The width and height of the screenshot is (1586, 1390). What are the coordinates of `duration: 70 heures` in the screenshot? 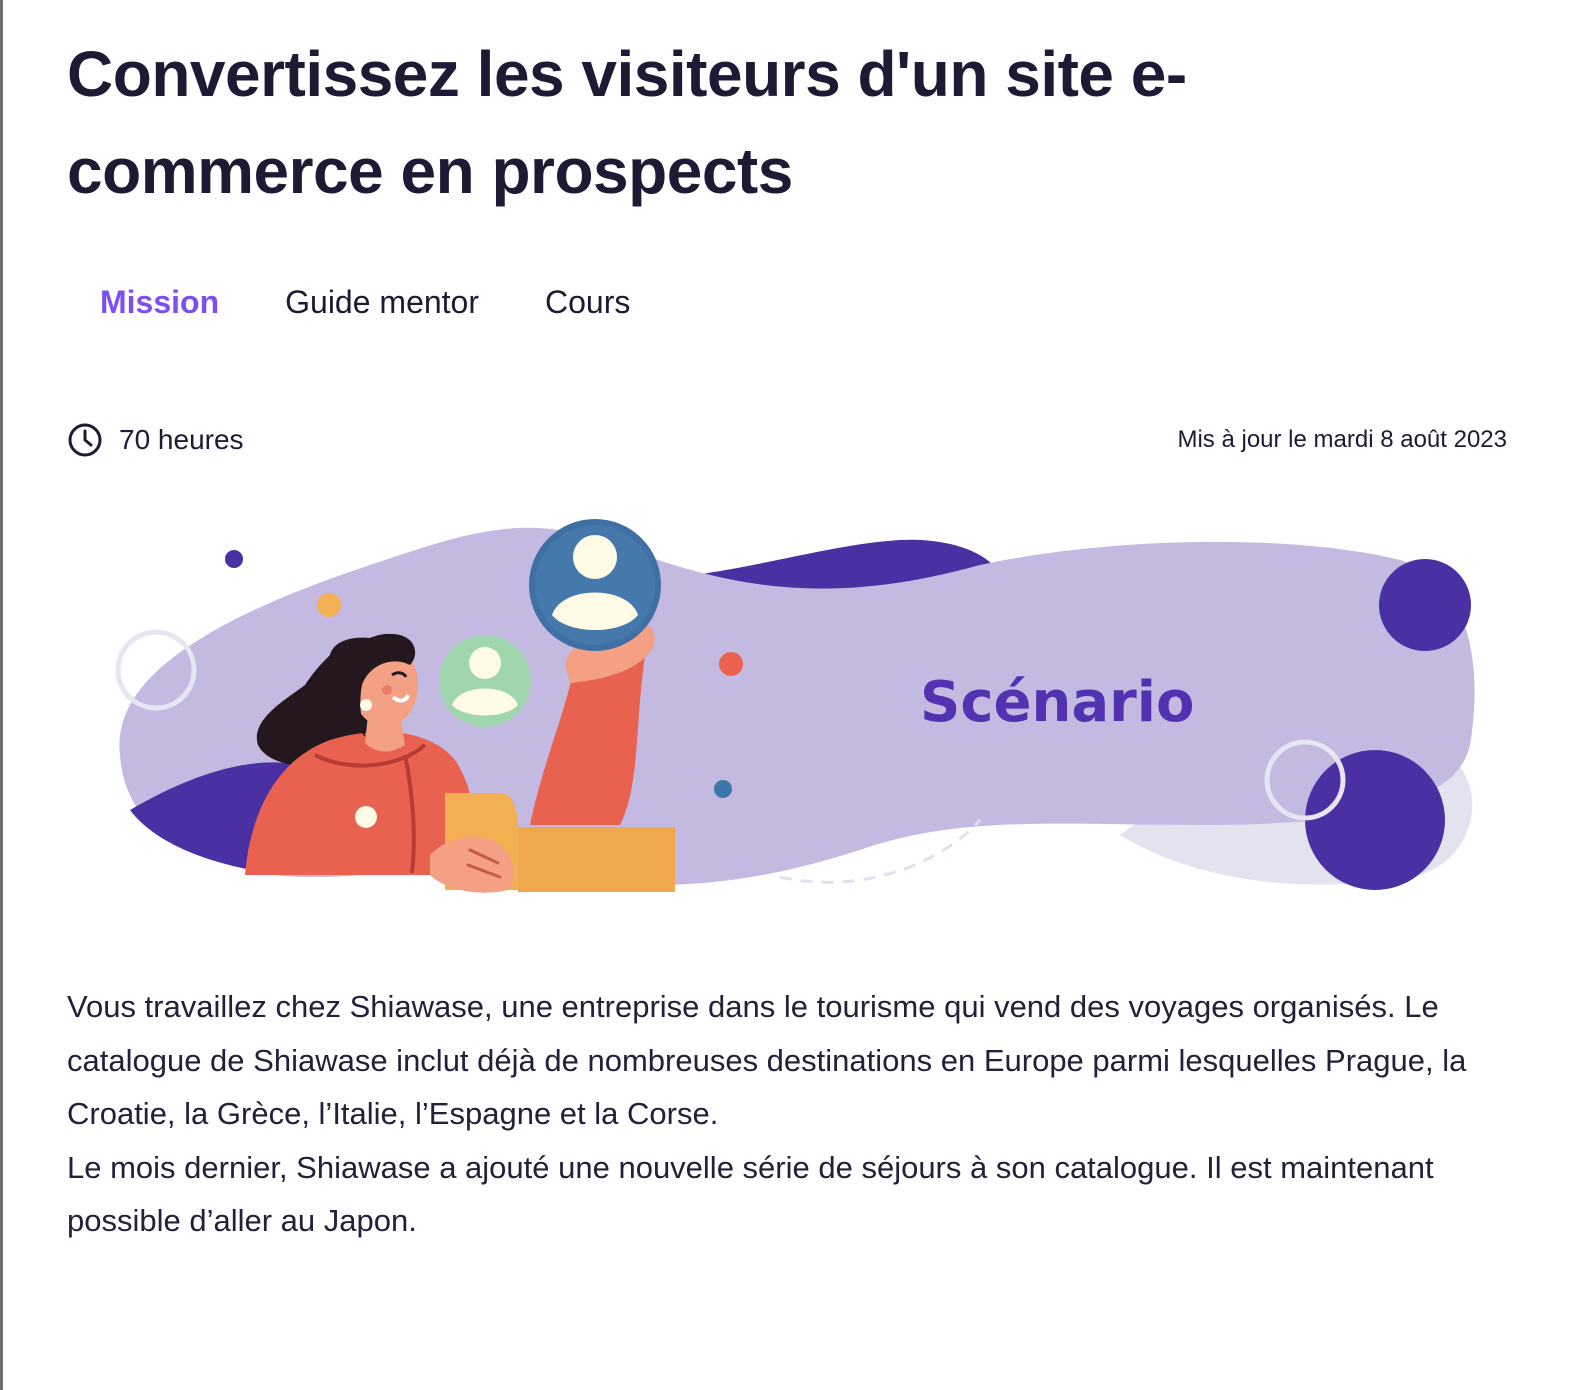 It's located at (155, 440).